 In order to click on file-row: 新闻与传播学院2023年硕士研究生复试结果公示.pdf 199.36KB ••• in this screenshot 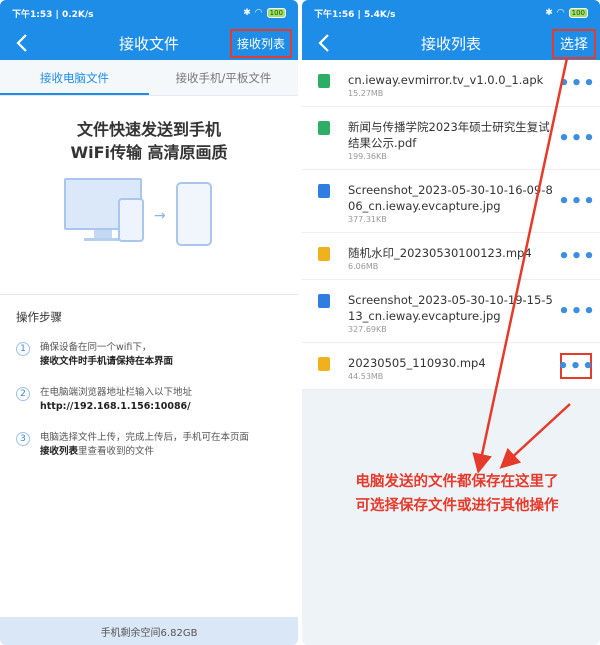, I will do `click(451, 138)`.